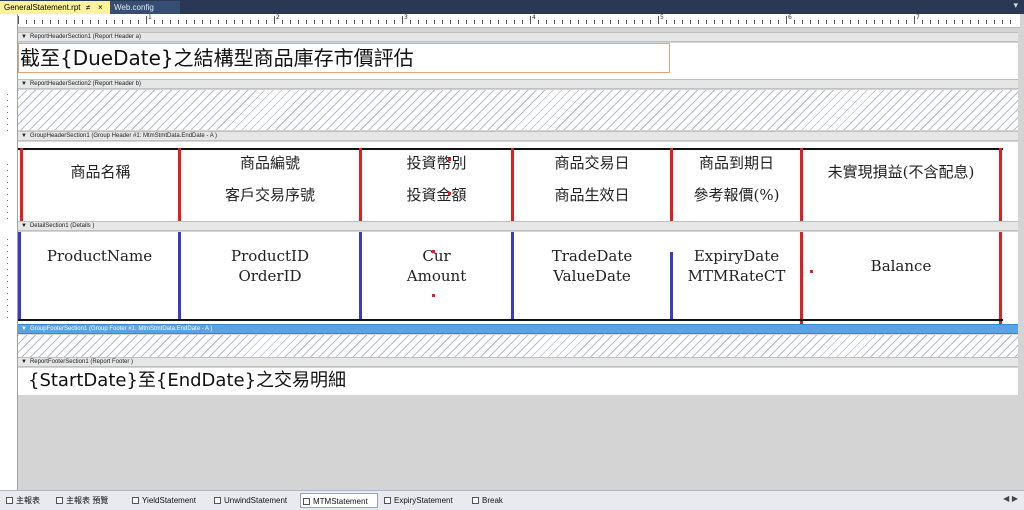  Describe the element at coordinates (901, 172) in the screenshot. I see `header-unrealized-pl: 未實現損益(不含配息)` at that location.